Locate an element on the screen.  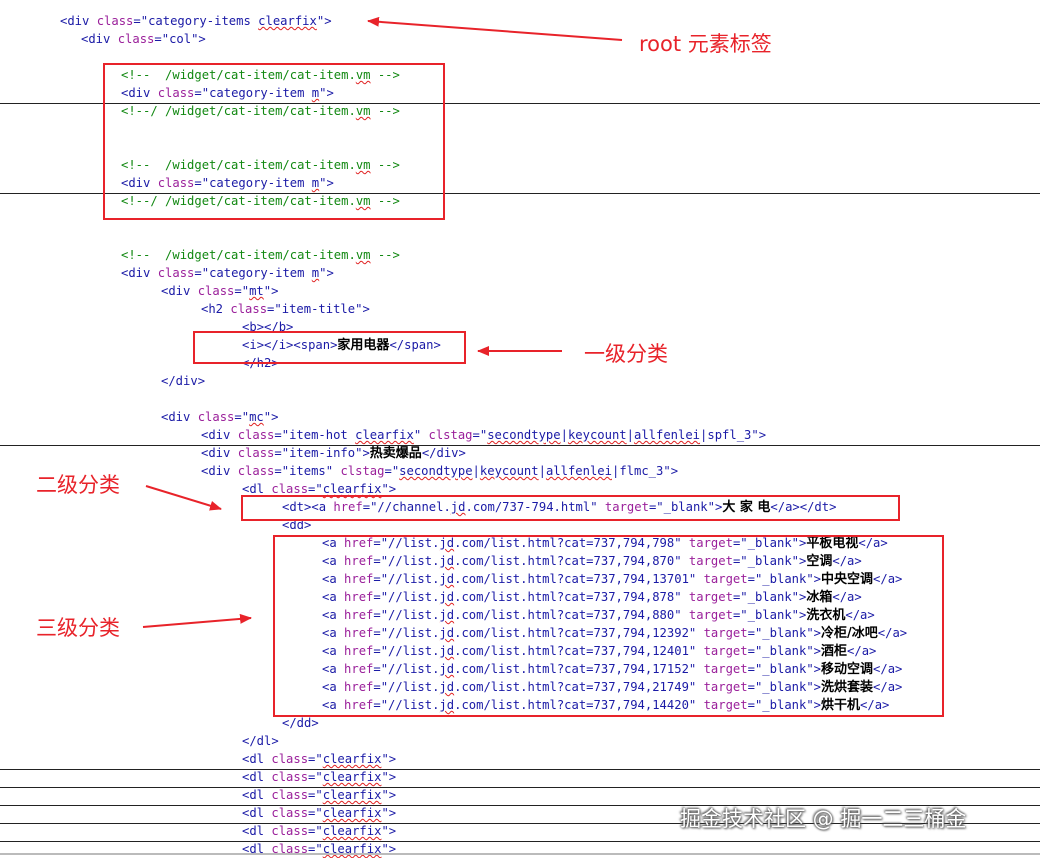
code-line: <b></b> is located at coordinates (268, 327).